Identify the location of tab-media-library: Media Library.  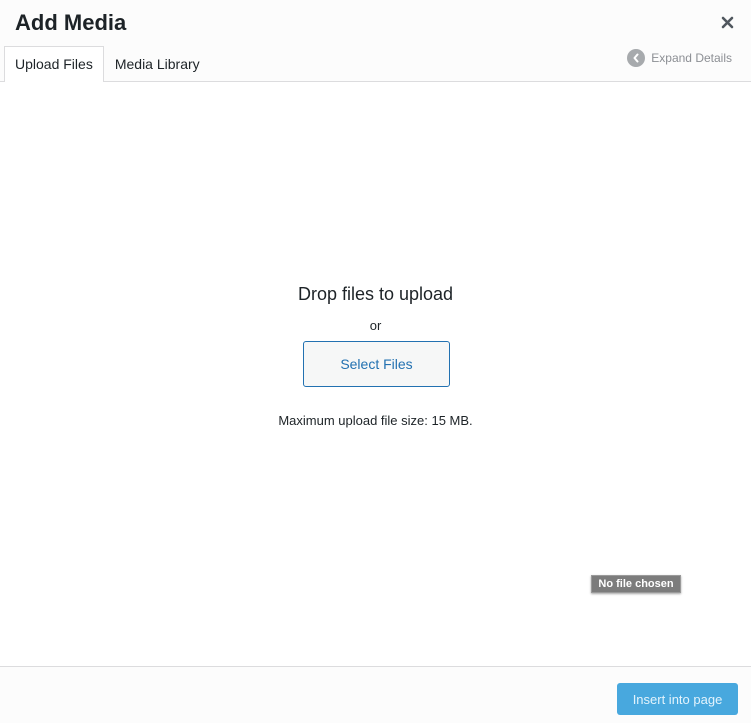
(157, 63).